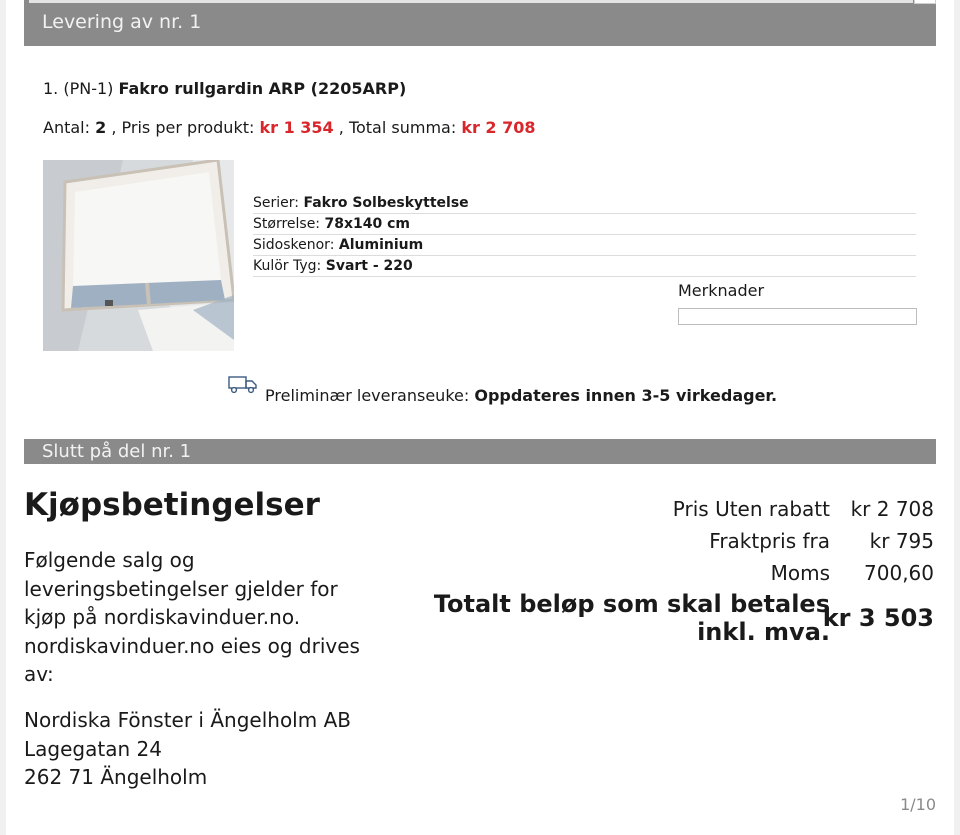  I want to click on delivery-value: Oppdateres innen 3-5 virkedager., so click(626, 395).